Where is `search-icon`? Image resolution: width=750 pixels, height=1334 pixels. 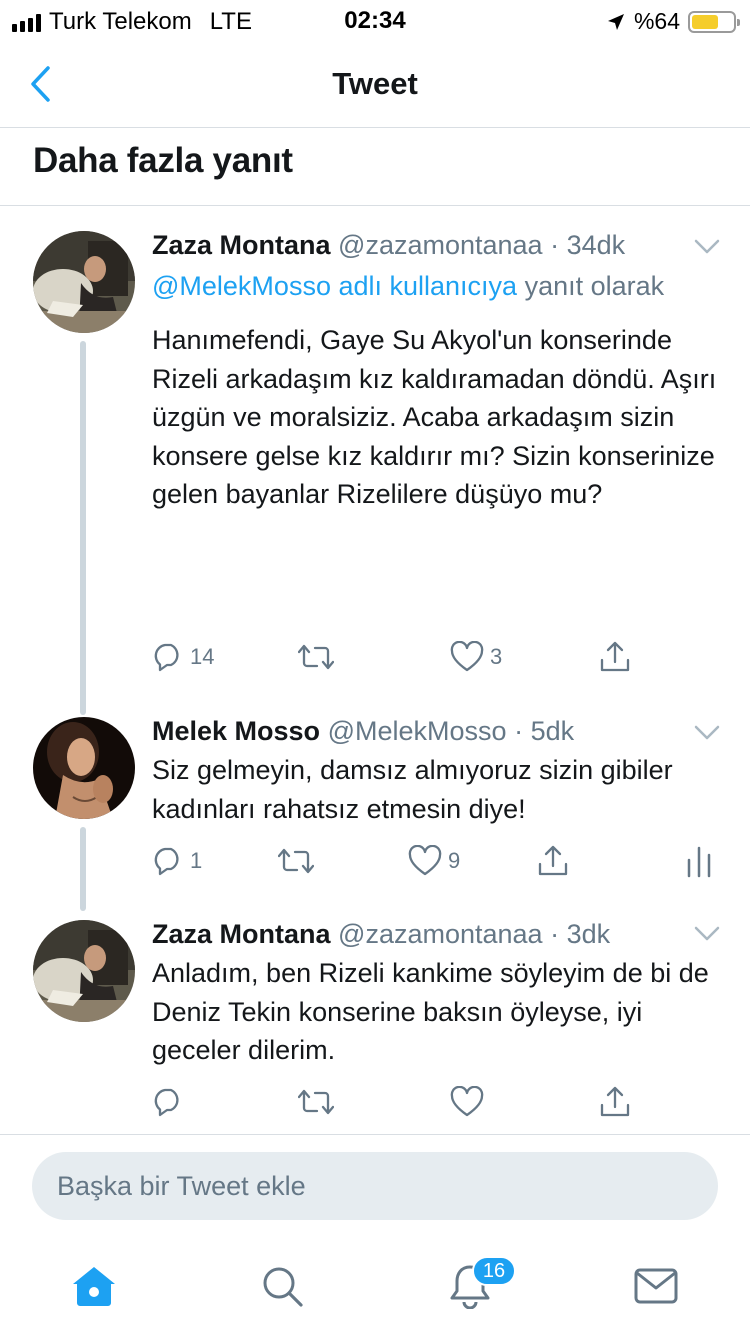
search-icon is located at coordinates (283, 1287).